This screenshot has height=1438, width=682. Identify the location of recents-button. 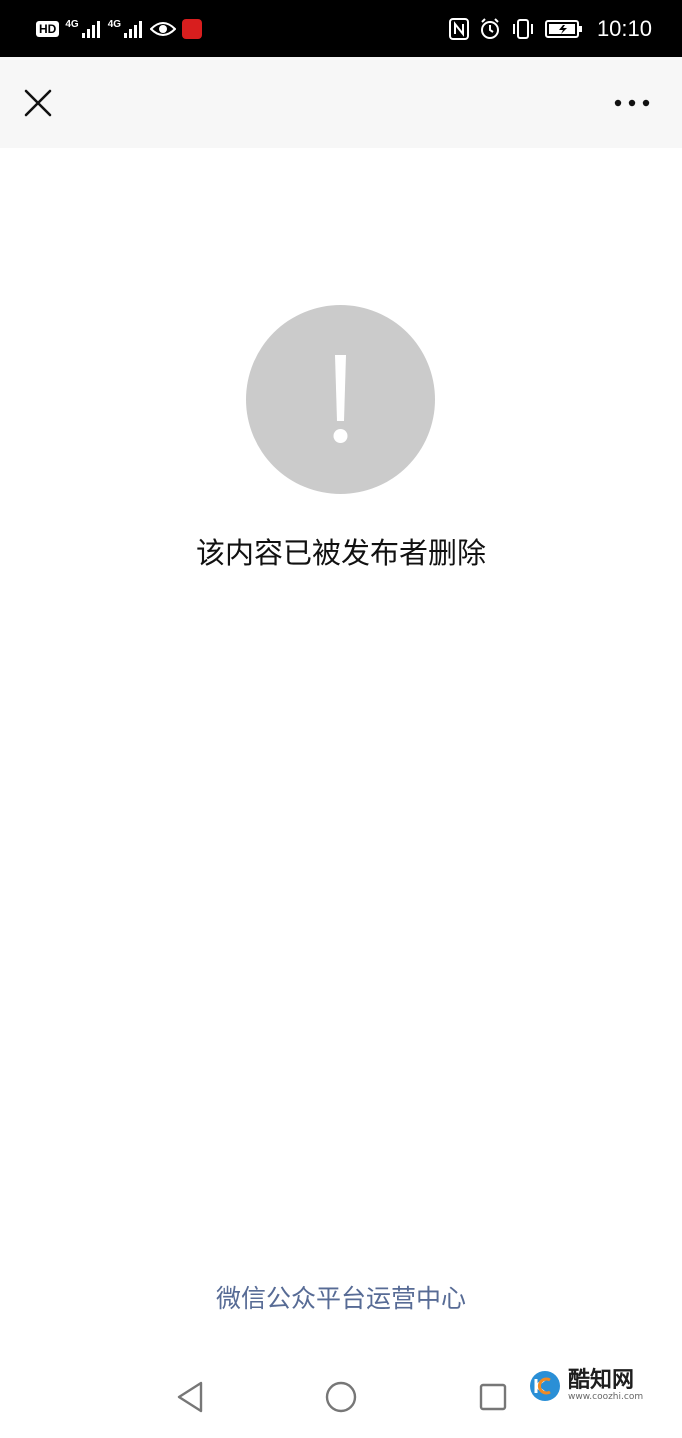
(493, 1397).